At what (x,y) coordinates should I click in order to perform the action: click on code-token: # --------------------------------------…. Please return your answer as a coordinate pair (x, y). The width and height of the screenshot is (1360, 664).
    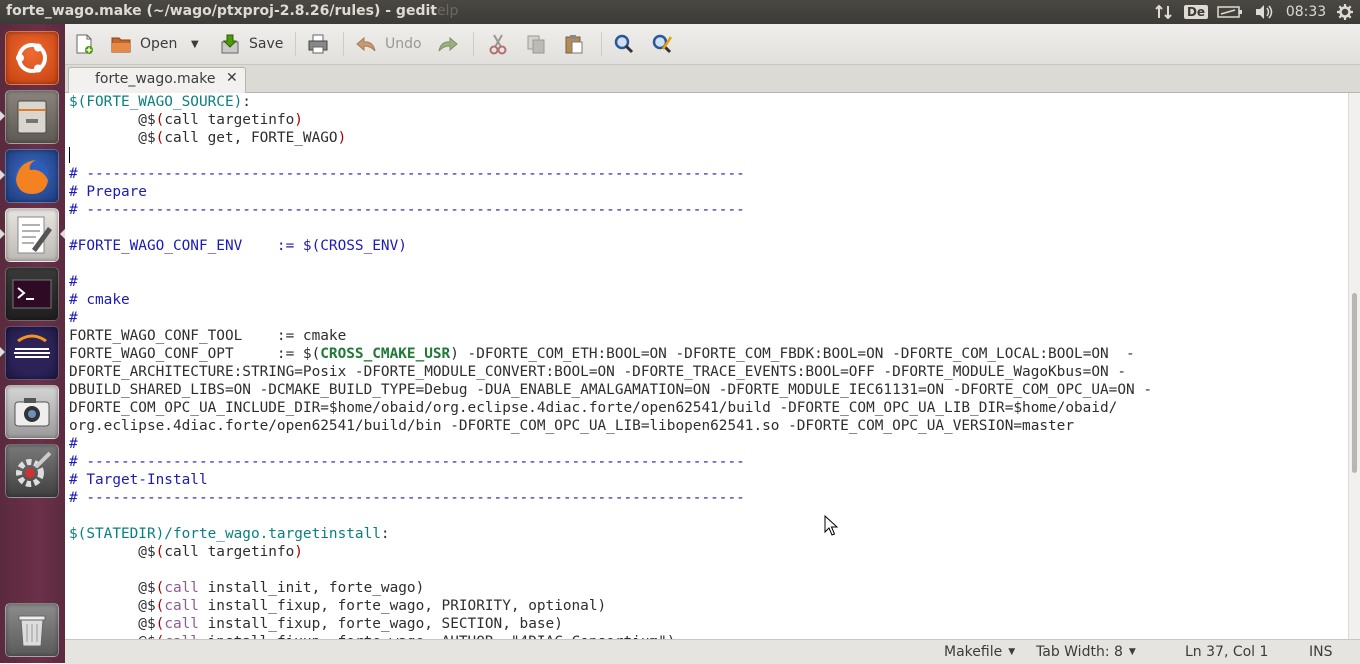
    Looking at the image, I should click on (407, 210).